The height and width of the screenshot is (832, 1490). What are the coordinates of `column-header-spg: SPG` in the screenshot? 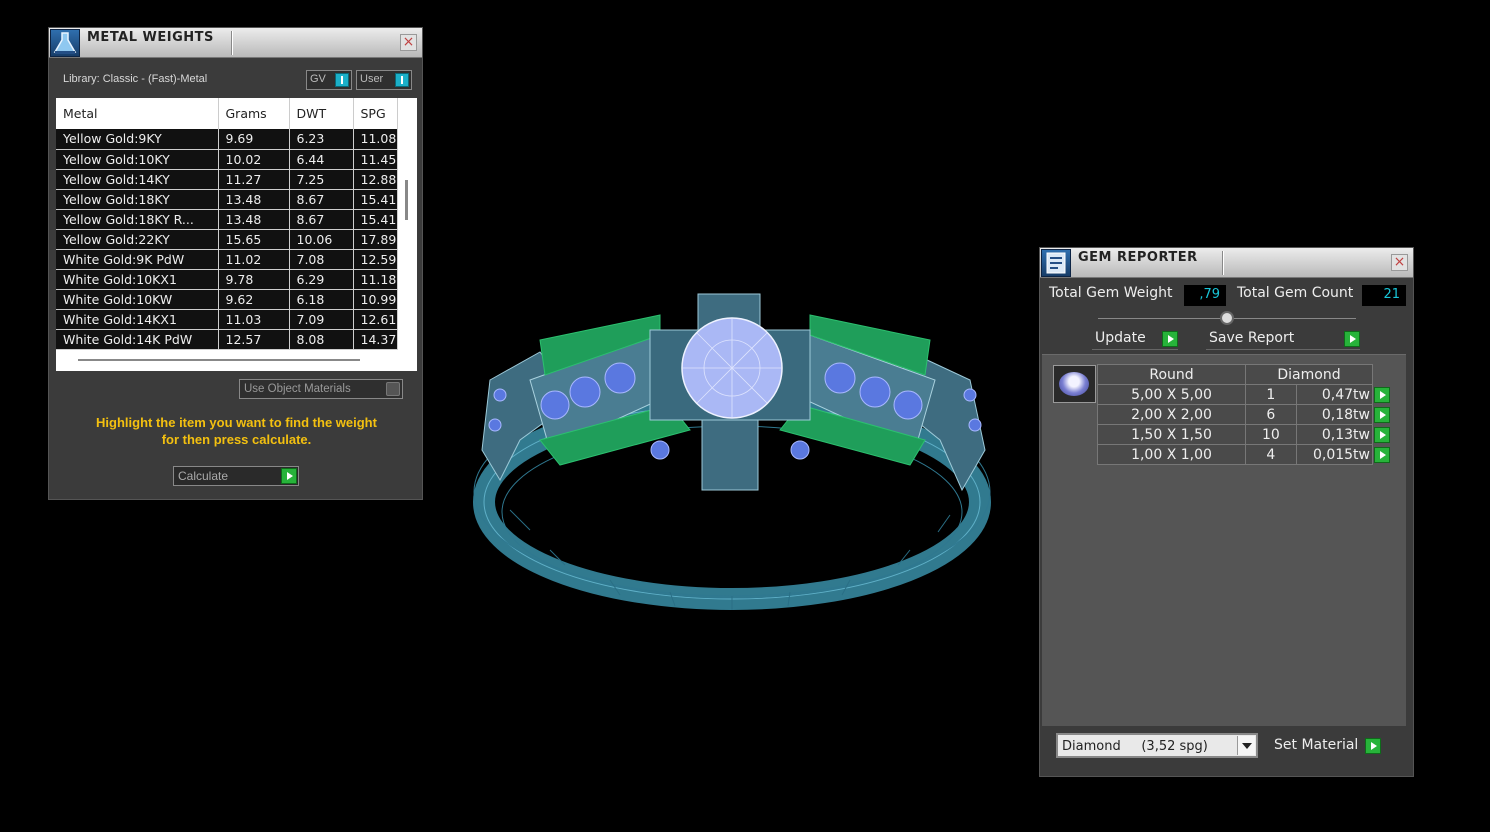 It's located at (375, 113).